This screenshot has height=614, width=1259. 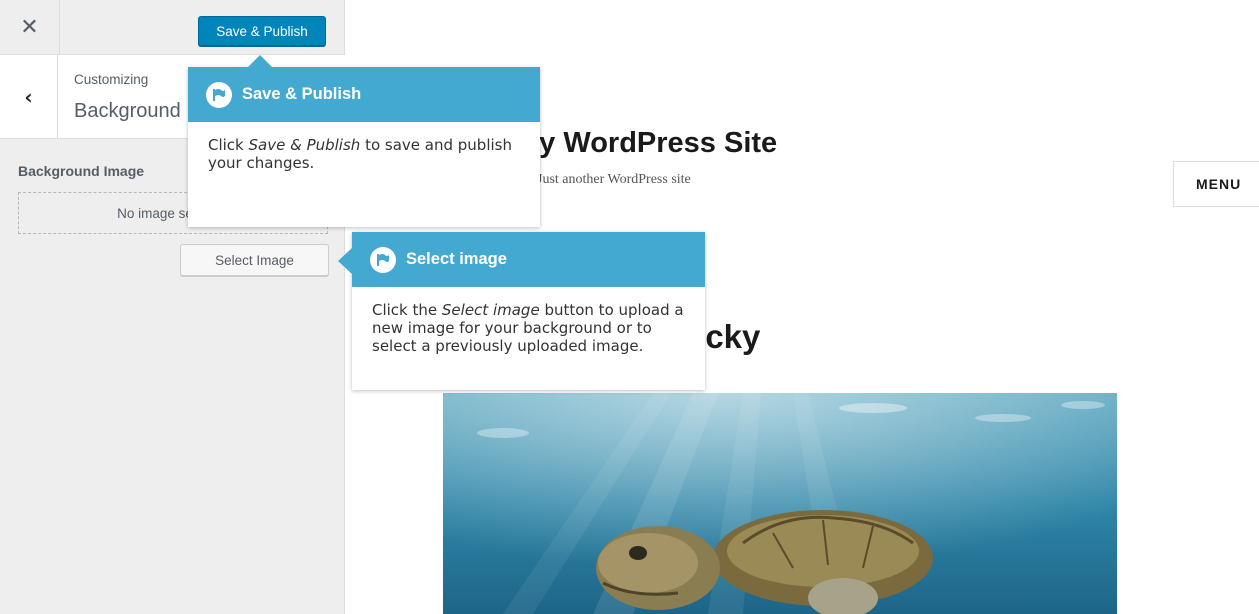 What do you see at coordinates (528, 259) in the screenshot?
I see `tooltip-header: Select image` at bounding box center [528, 259].